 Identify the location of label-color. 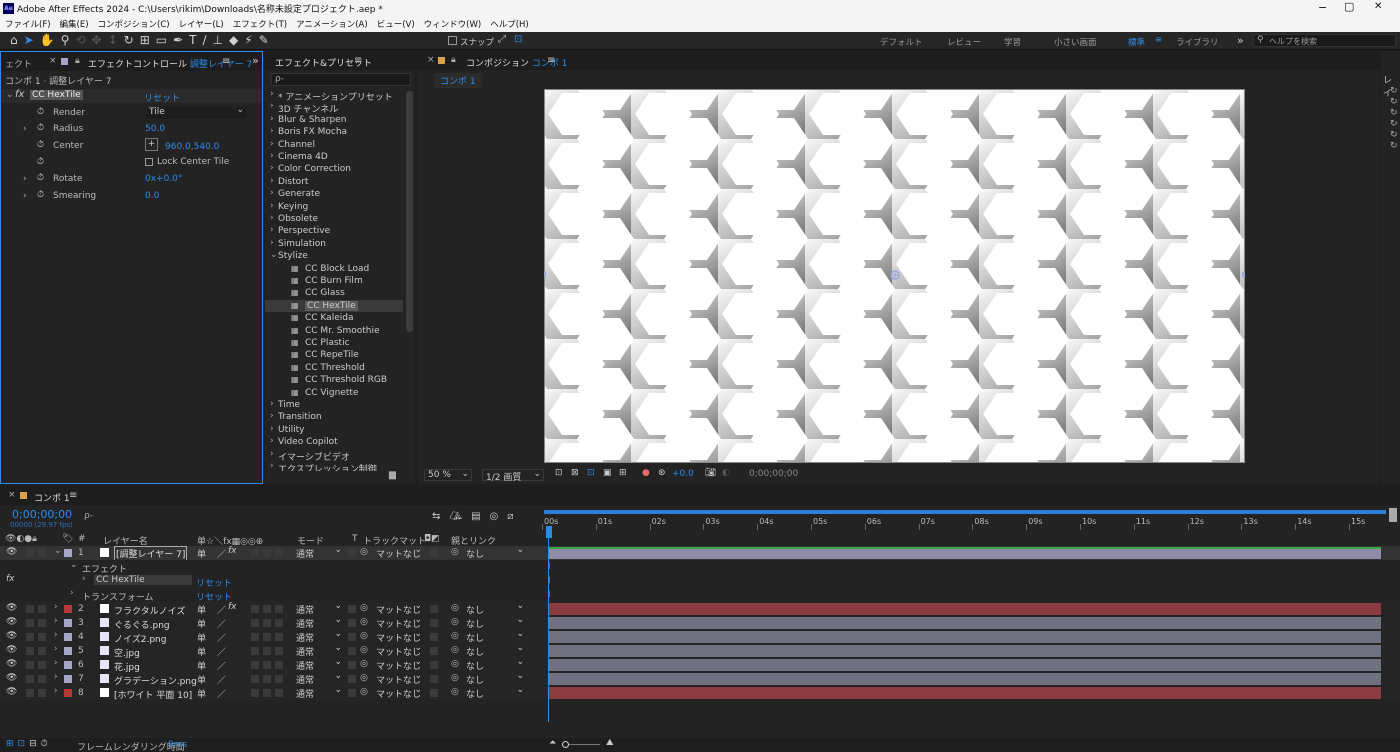
(68, 679).